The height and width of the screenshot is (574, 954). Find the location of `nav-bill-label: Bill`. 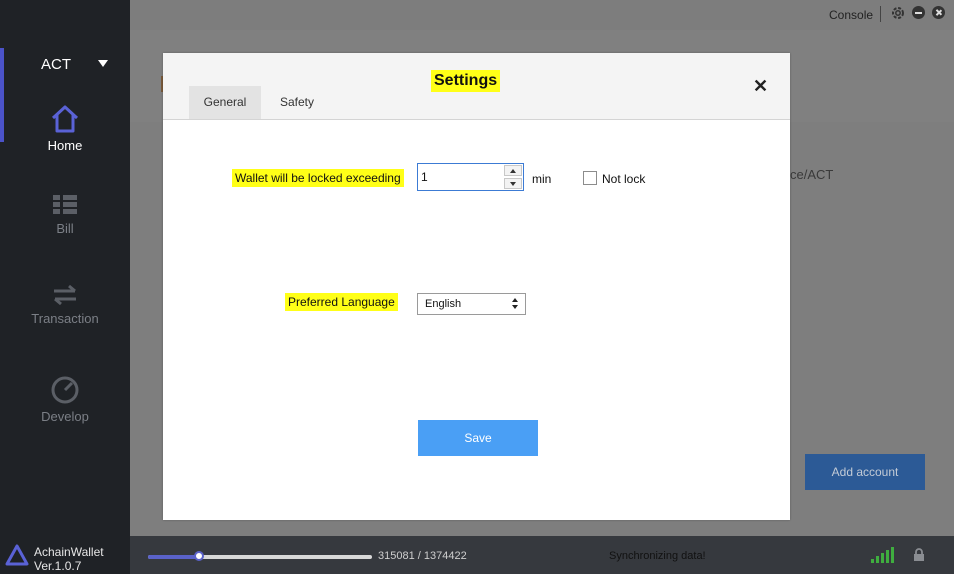

nav-bill-label: Bill is located at coordinates (65, 228).